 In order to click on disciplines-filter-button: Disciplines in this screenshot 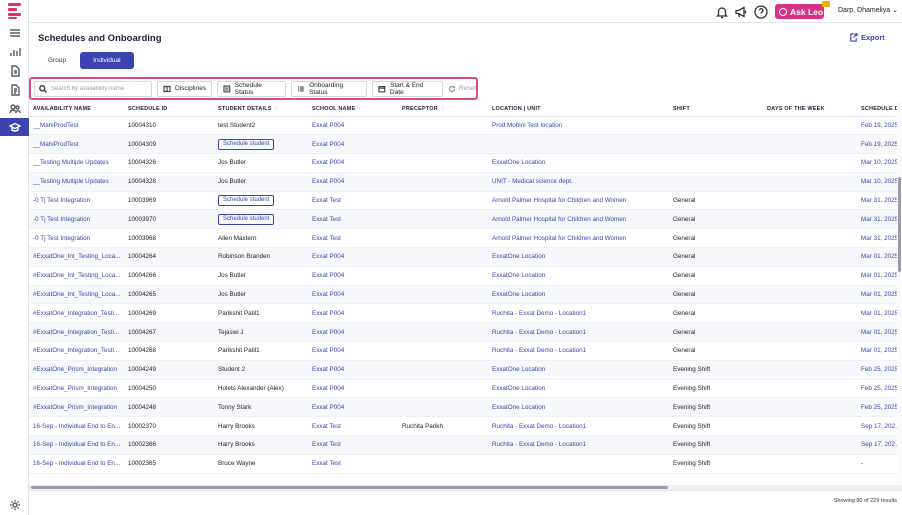, I will do `click(185, 88)`.